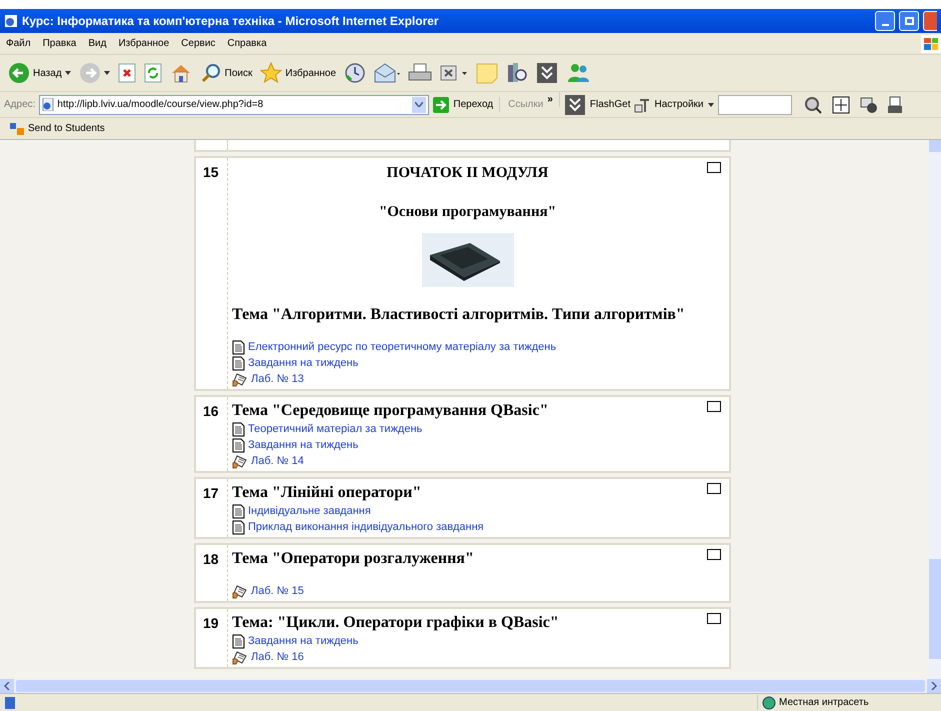 The image size is (941, 711). Describe the element at coordinates (553, 99) in the screenshot. I see `more-chevron: »` at that location.